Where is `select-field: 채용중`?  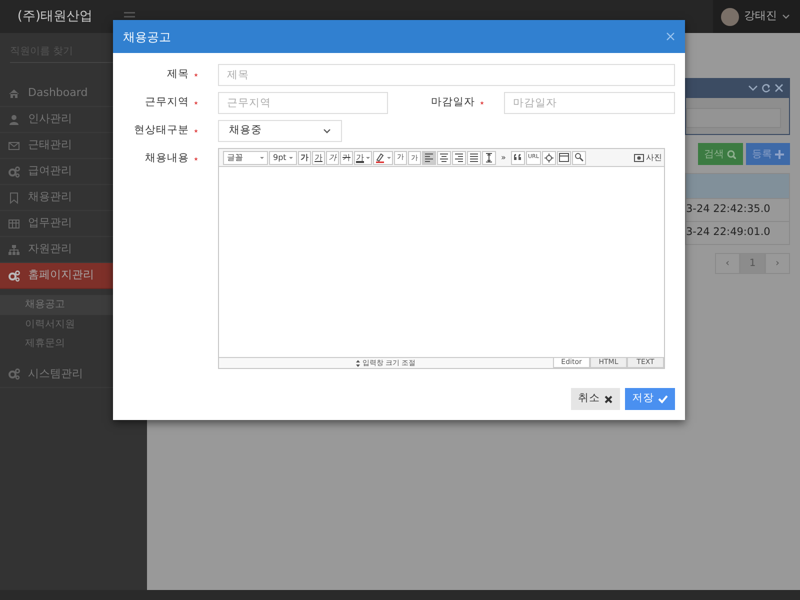 select-field: 채용중 is located at coordinates (280, 131).